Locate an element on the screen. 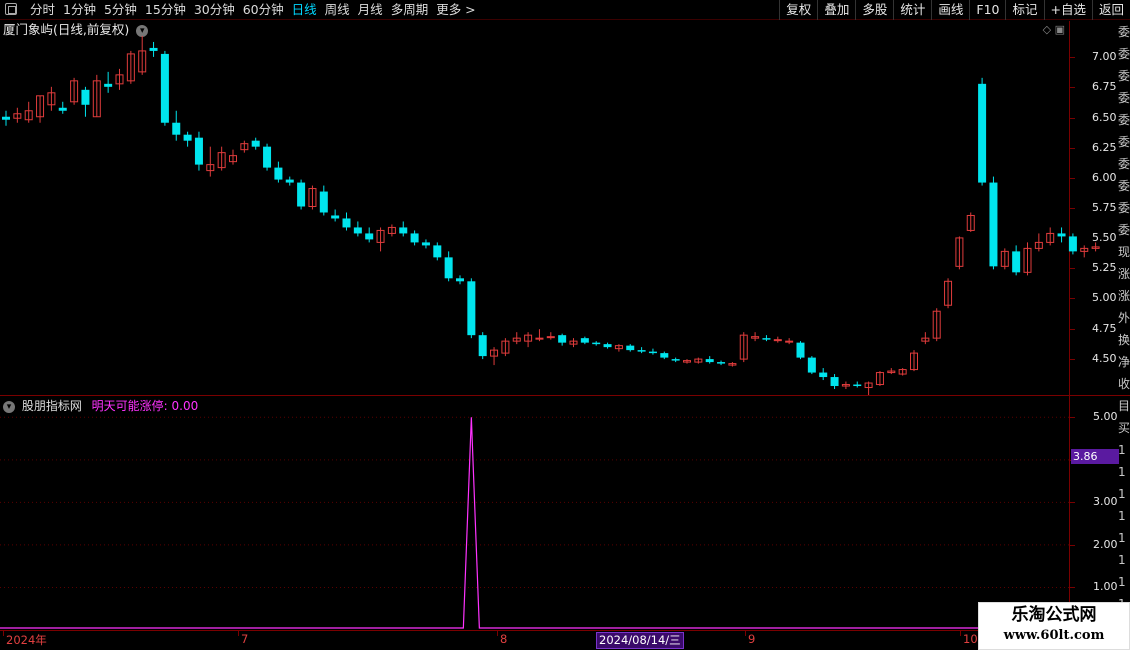 Image resolution: width=1130 pixels, height=650 pixels. x-axis: 2024年 7 8 9 10 2024/08/14/三 is located at coordinates (565, 640).